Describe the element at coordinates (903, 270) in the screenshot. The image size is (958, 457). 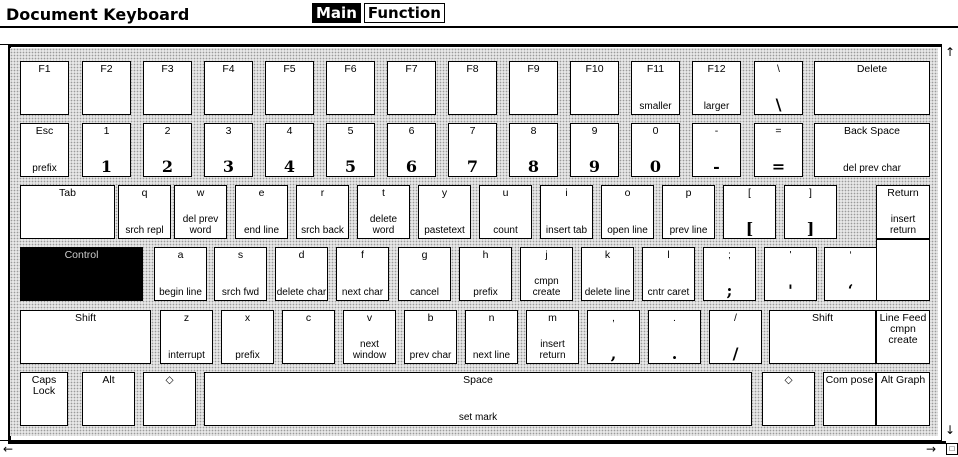
I see `key-return-ext` at that location.